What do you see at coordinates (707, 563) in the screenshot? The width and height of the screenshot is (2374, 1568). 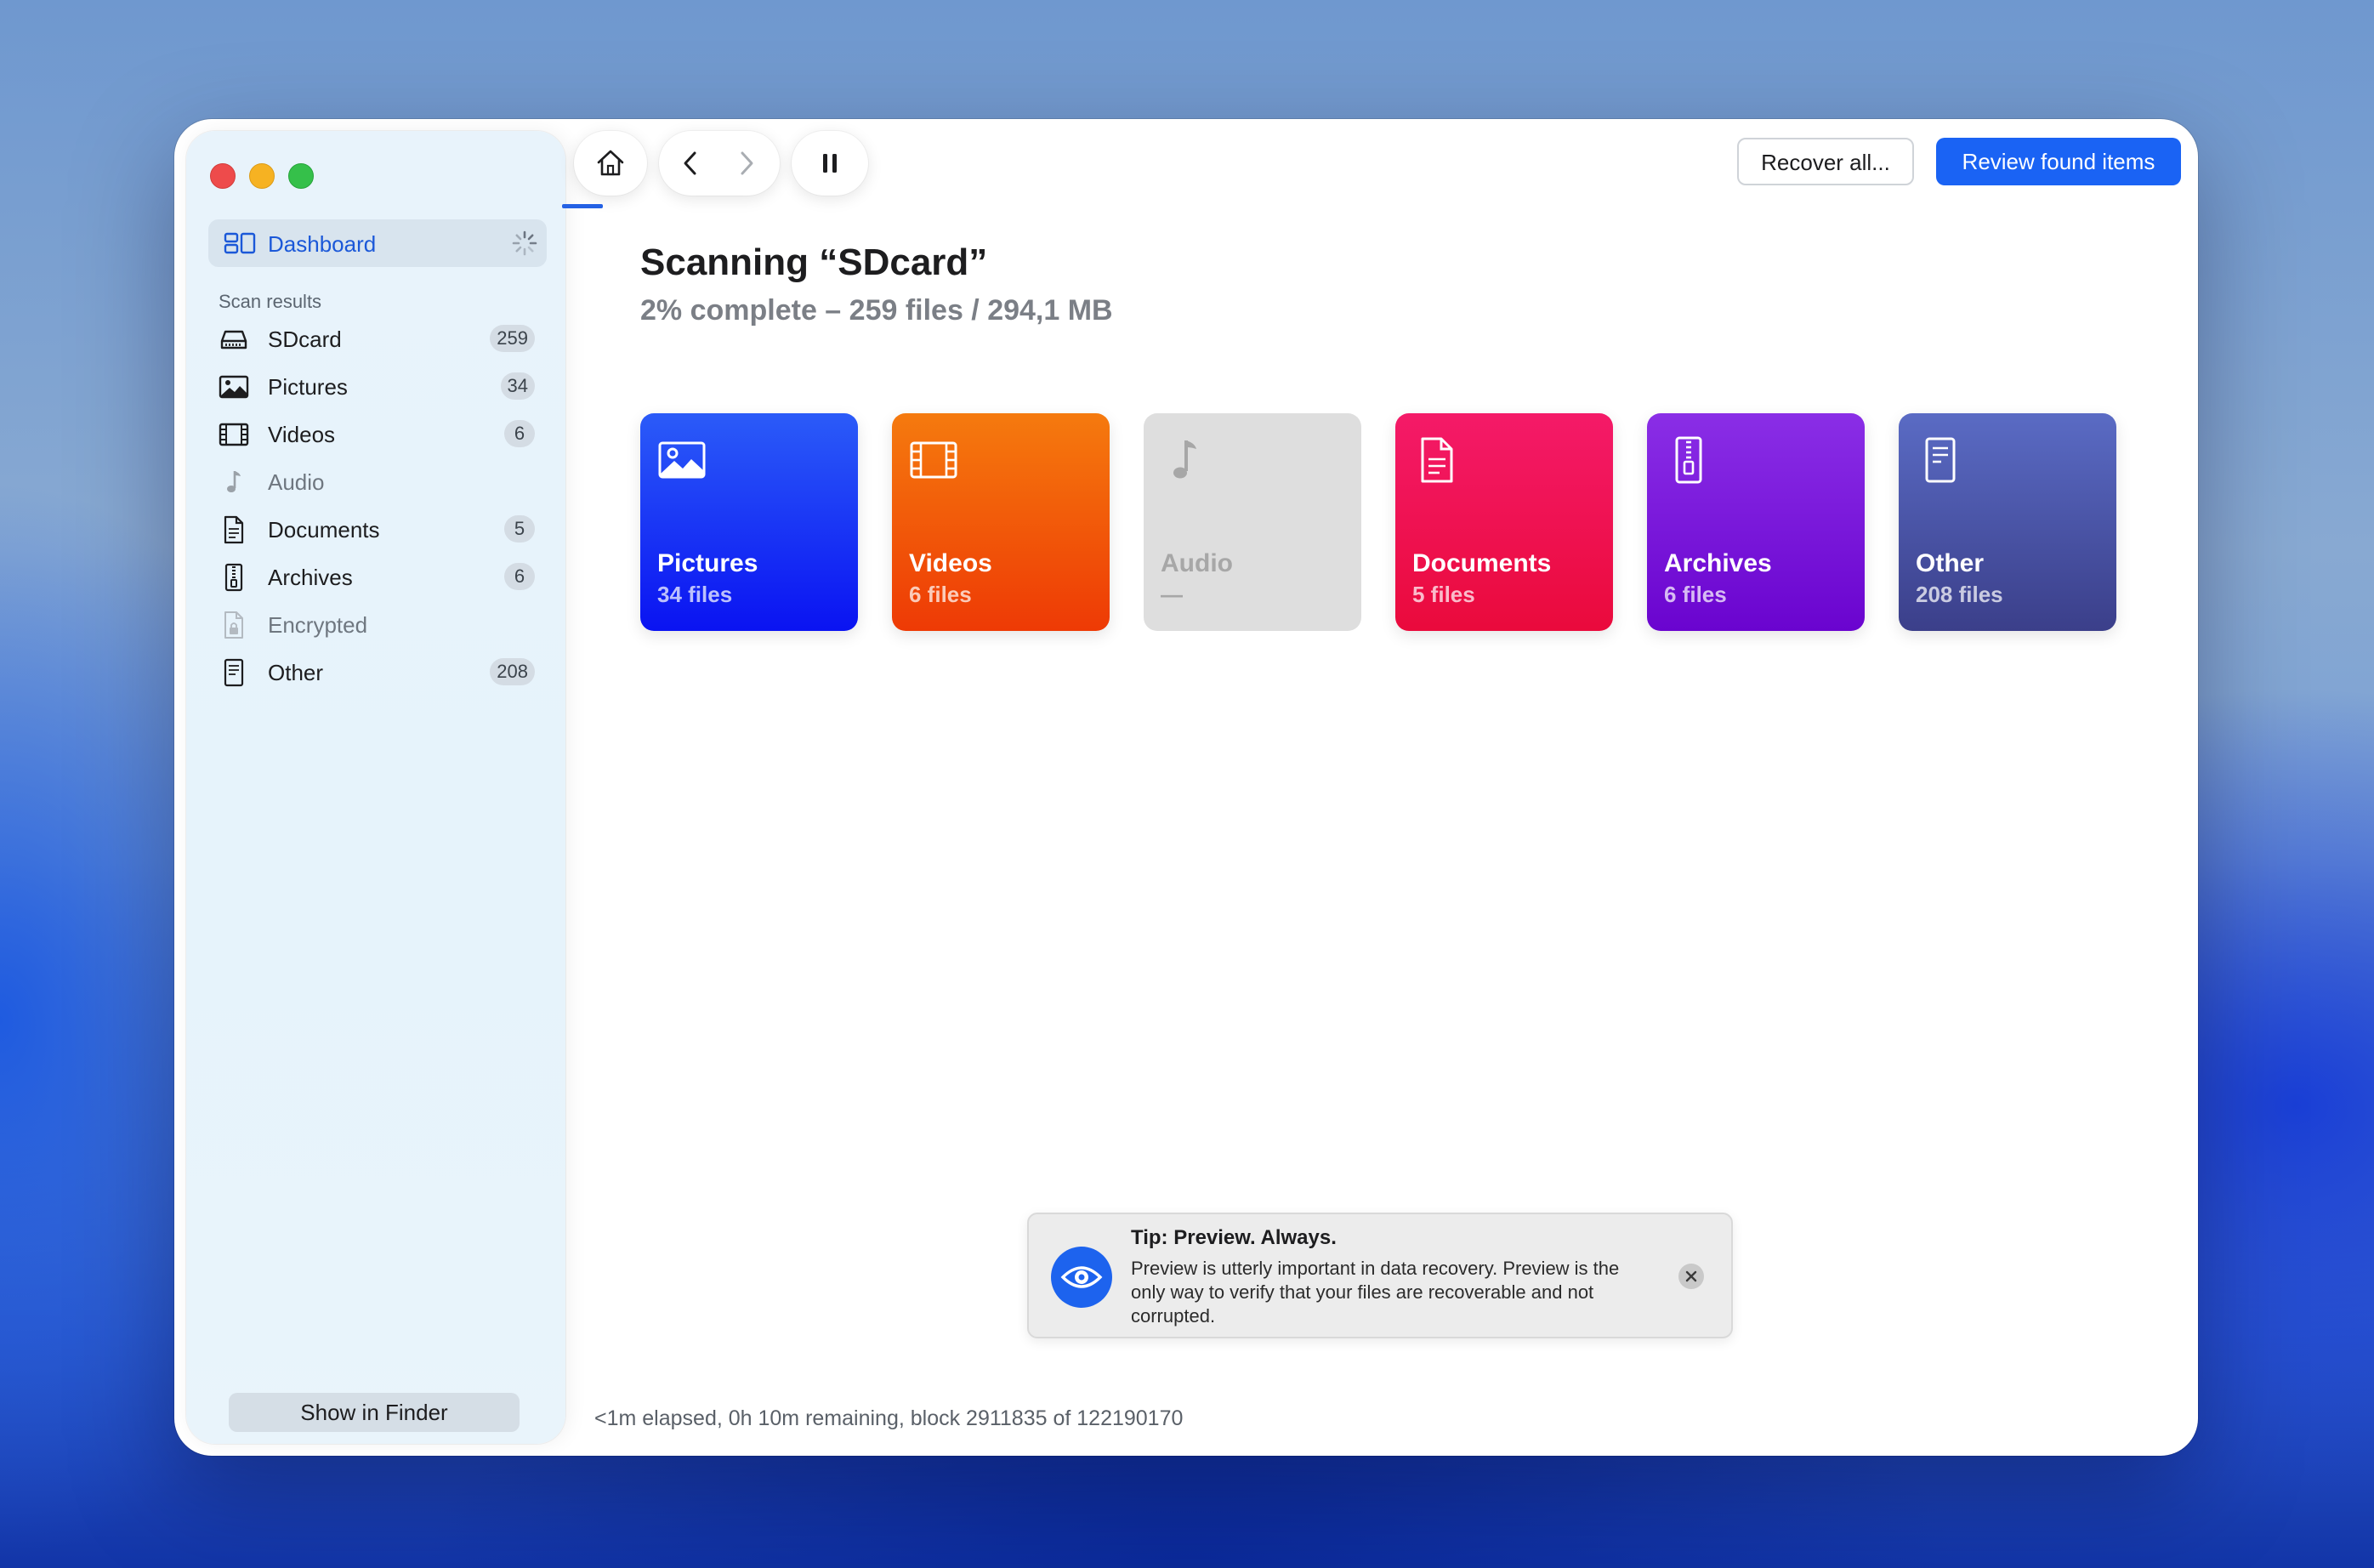 I see `card-title: Pictures` at bounding box center [707, 563].